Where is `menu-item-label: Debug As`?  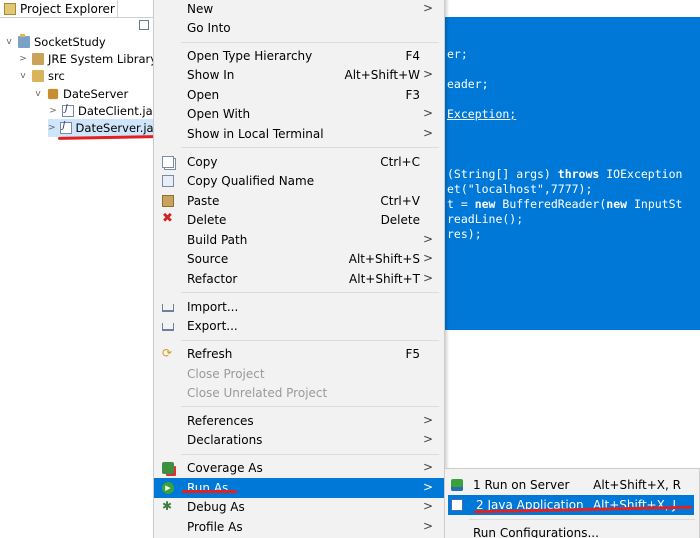 menu-item-label: Debug As is located at coordinates (216, 507).